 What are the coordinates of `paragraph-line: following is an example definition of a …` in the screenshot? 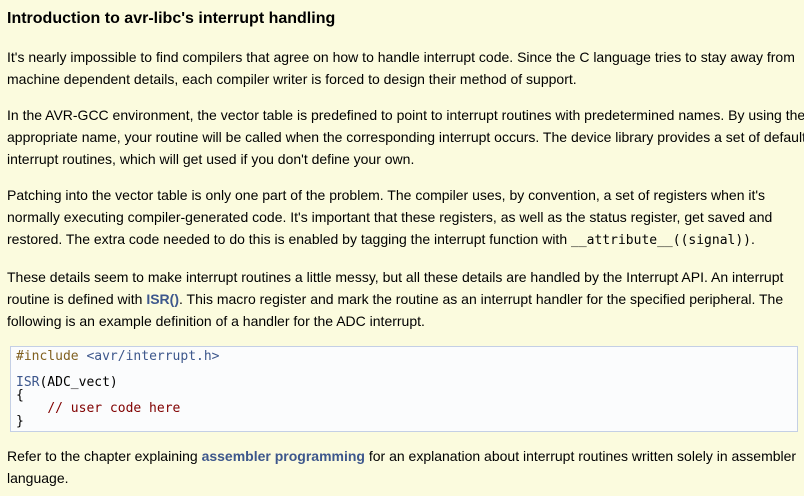 It's located at (216, 321).